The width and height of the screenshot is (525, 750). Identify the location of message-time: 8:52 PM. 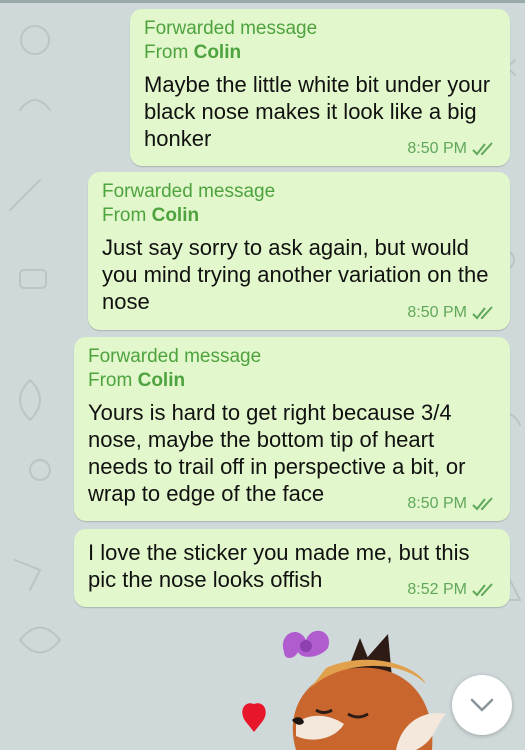
(437, 589).